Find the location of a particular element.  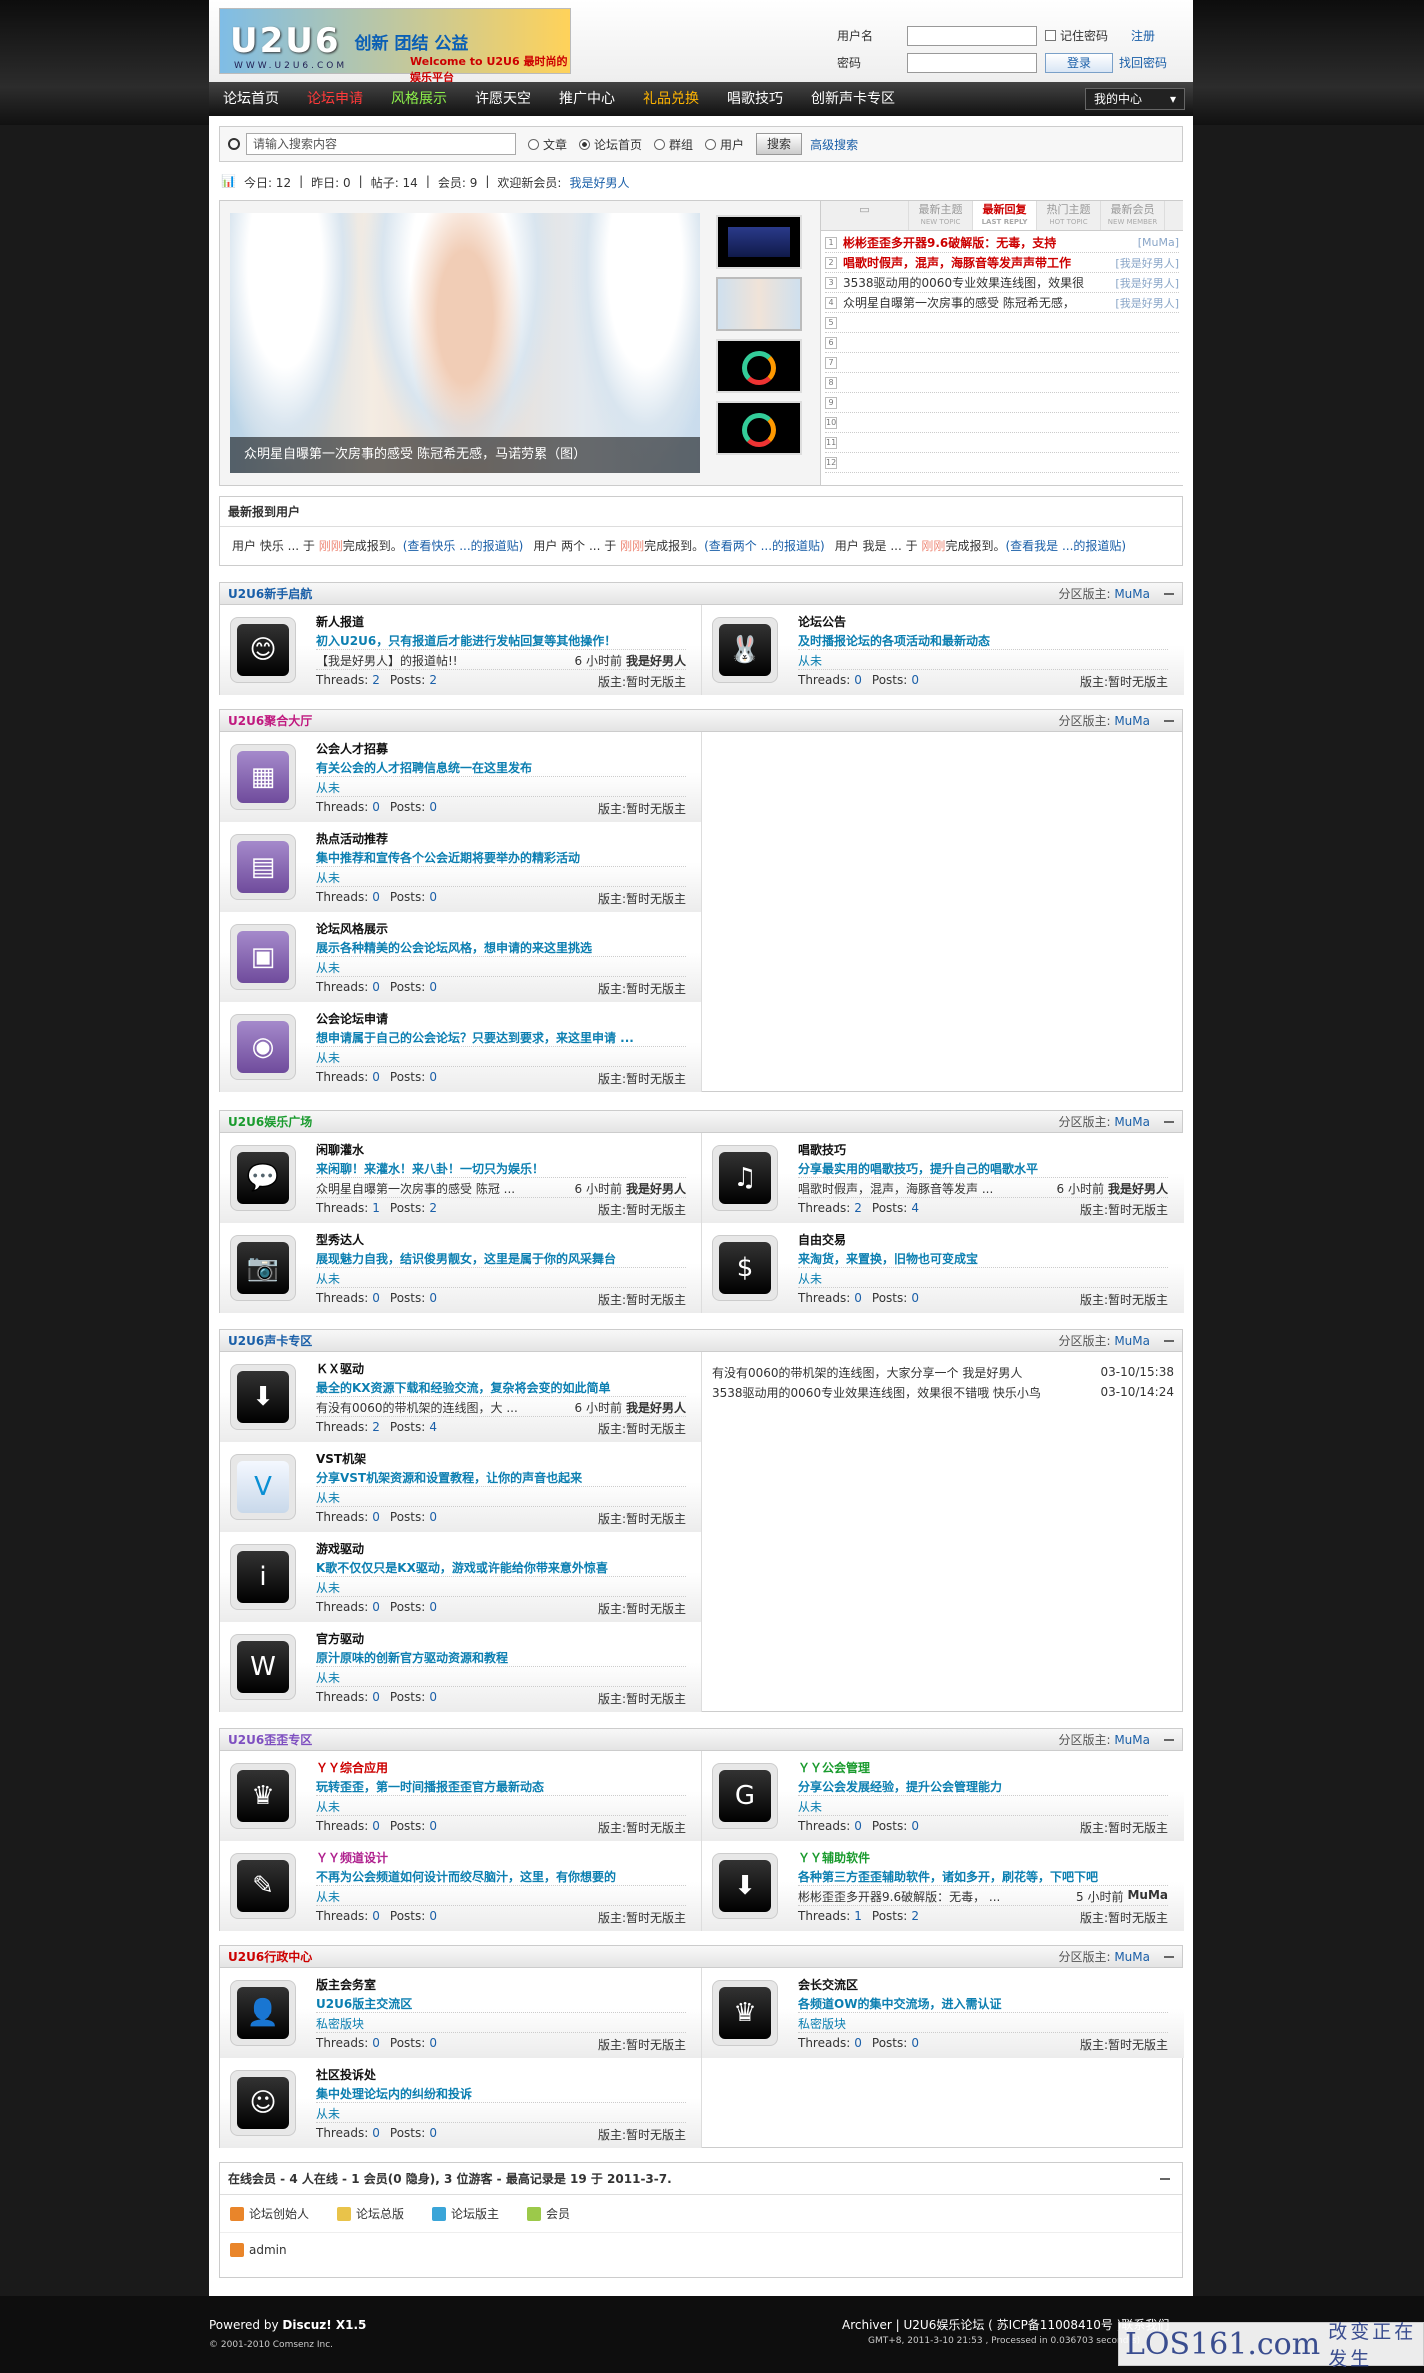

hot-item: 1 彬彬歪歪多开器9.6破解版：无毒，支持 [MuMa] is located at coordinates (1002, 243).